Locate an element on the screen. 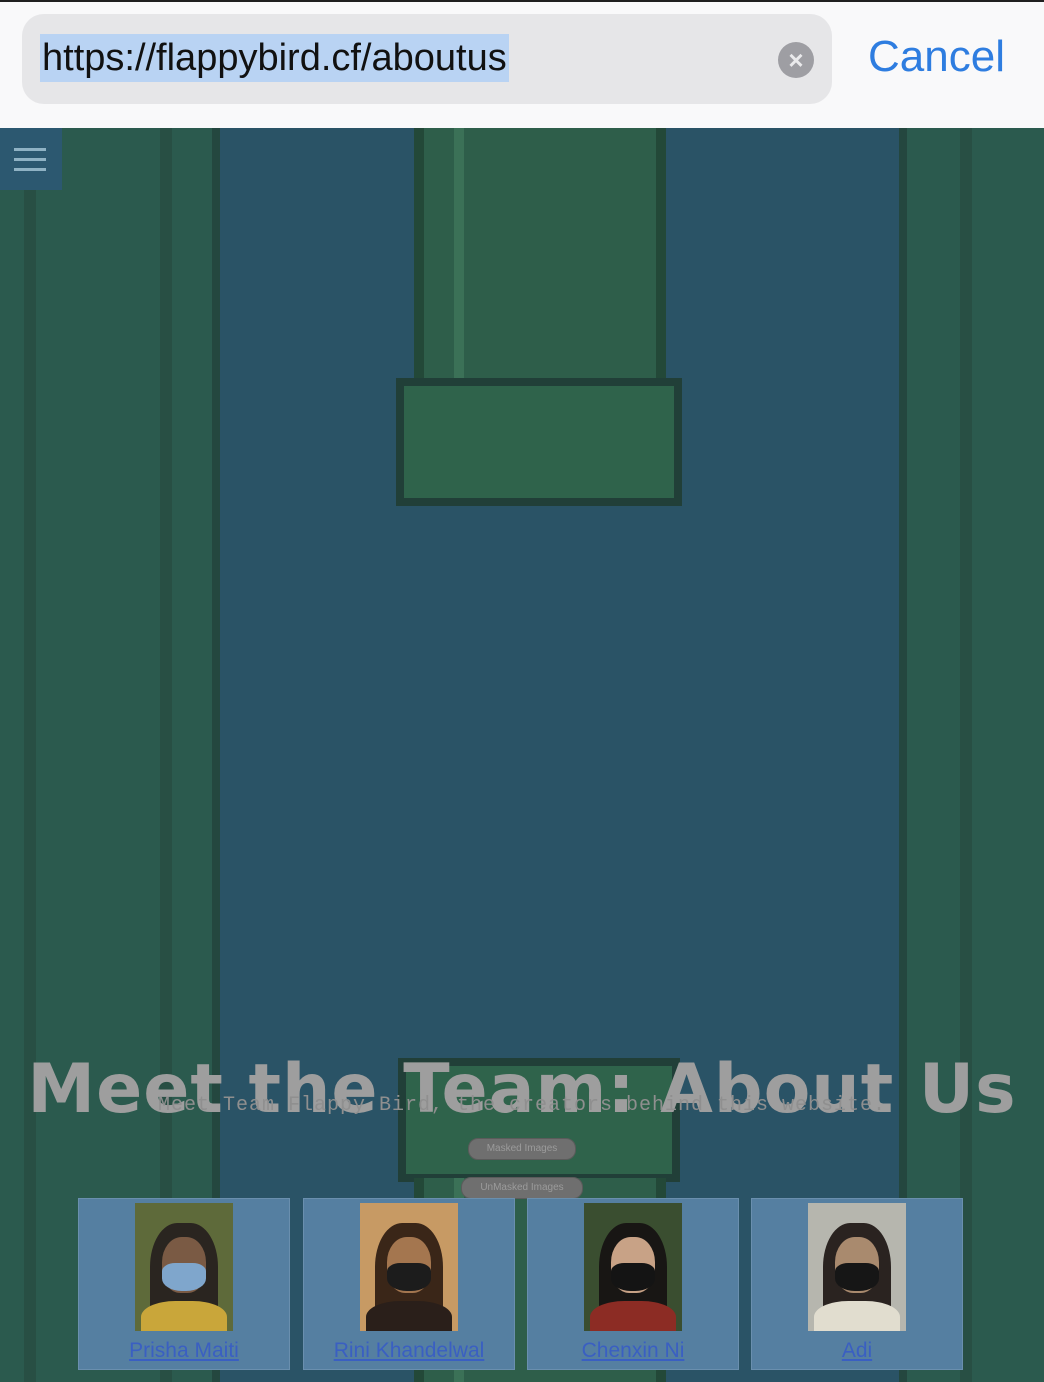 The height and width of the screenshot is (1382, 1044). team-card: Adi is located at coordinates (857, 1284).